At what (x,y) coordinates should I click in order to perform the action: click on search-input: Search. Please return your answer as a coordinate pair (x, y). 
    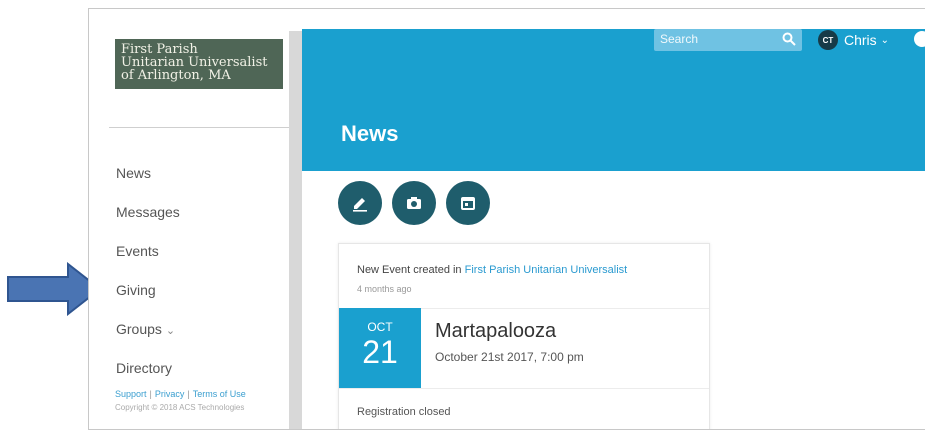
    Looking at the image, I should click on (728, 40).